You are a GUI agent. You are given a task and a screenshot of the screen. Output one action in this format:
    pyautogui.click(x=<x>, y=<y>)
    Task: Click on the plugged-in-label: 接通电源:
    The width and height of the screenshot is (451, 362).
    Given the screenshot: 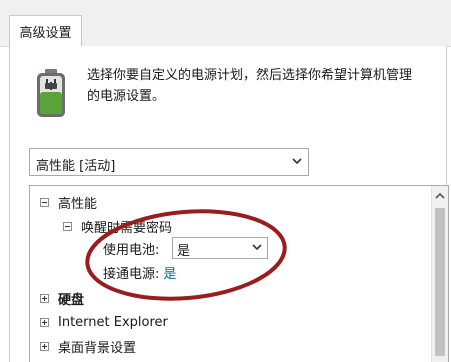 What is the action you would take?
    pyautogui.click(x=131, y=274)
    